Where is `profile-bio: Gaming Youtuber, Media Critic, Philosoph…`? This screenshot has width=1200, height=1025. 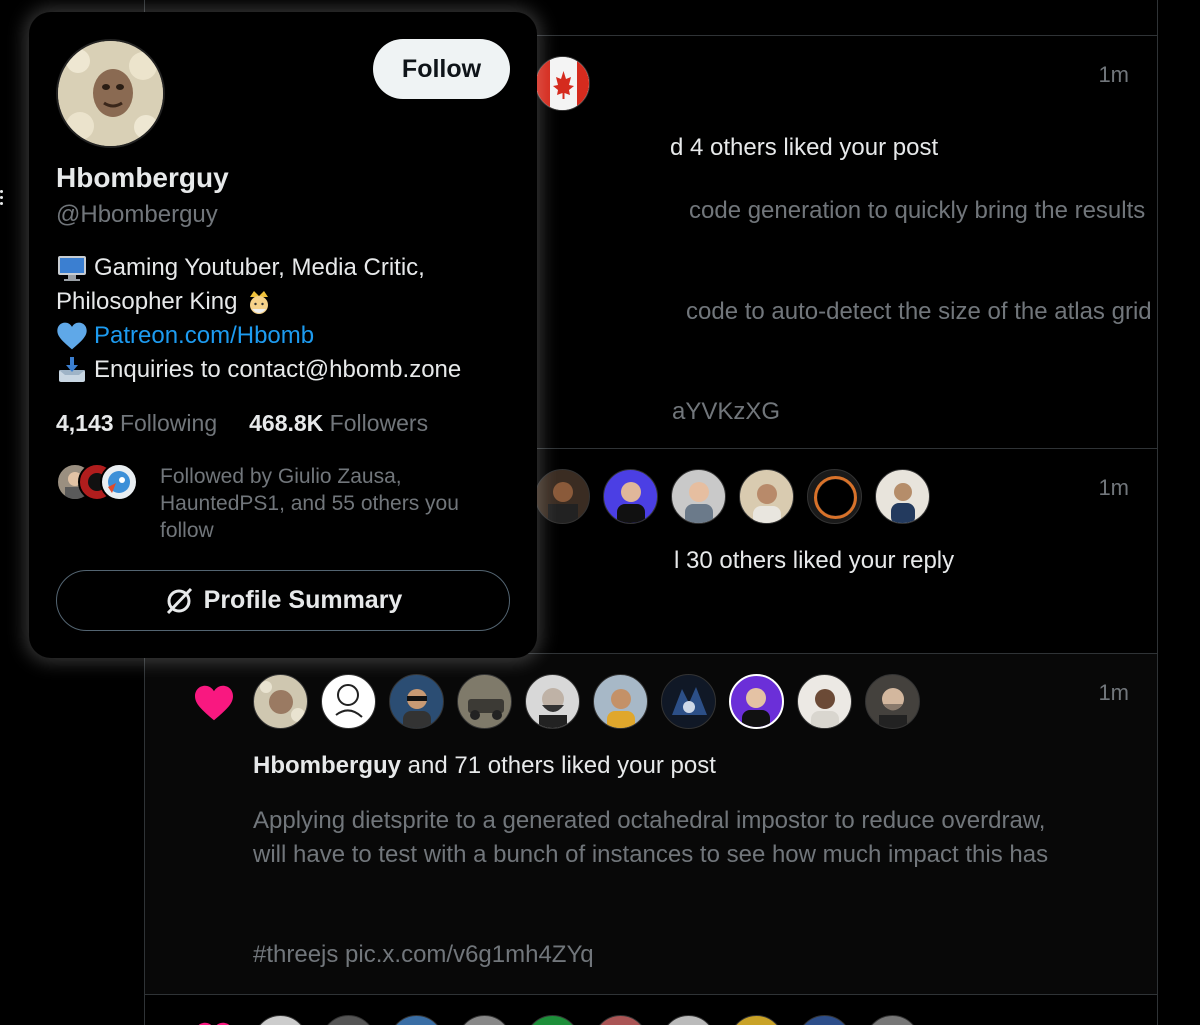 profile-bio: Gaming Youtuber, Media Critic, Philosoph… is located at coordinates (291, 319).